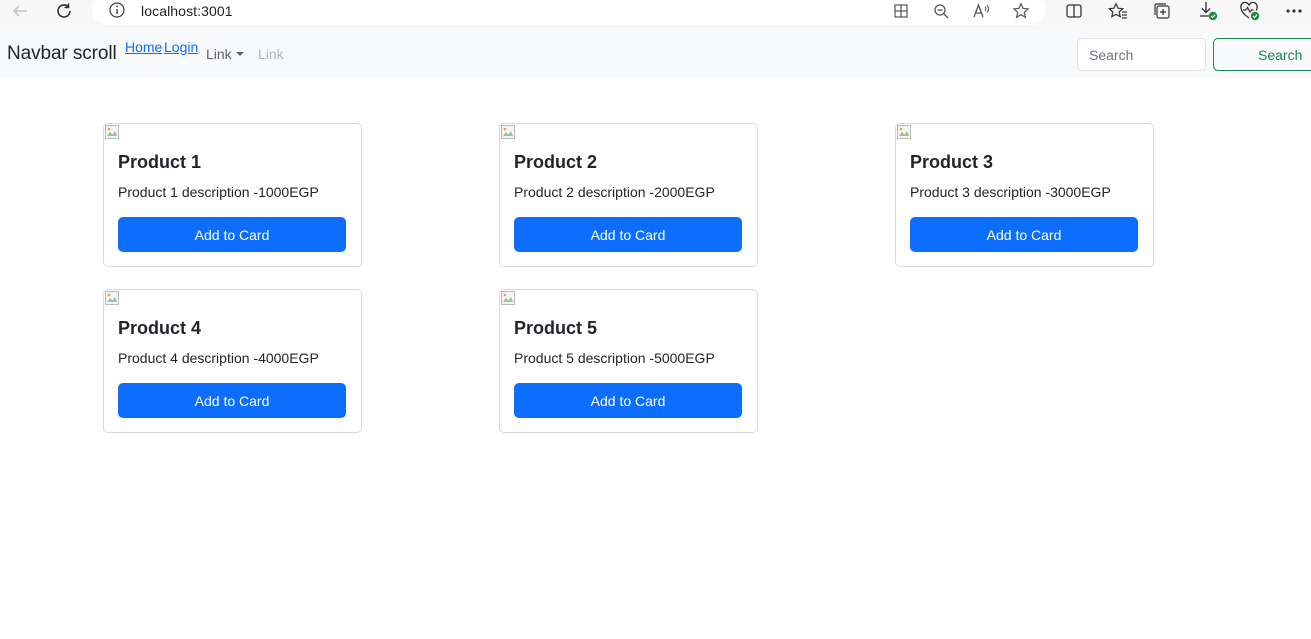 The image size is (1311, 639). Describe the element at coordinates (981, 11) in the screenshot. I see `read-aloud-icon` at that location.